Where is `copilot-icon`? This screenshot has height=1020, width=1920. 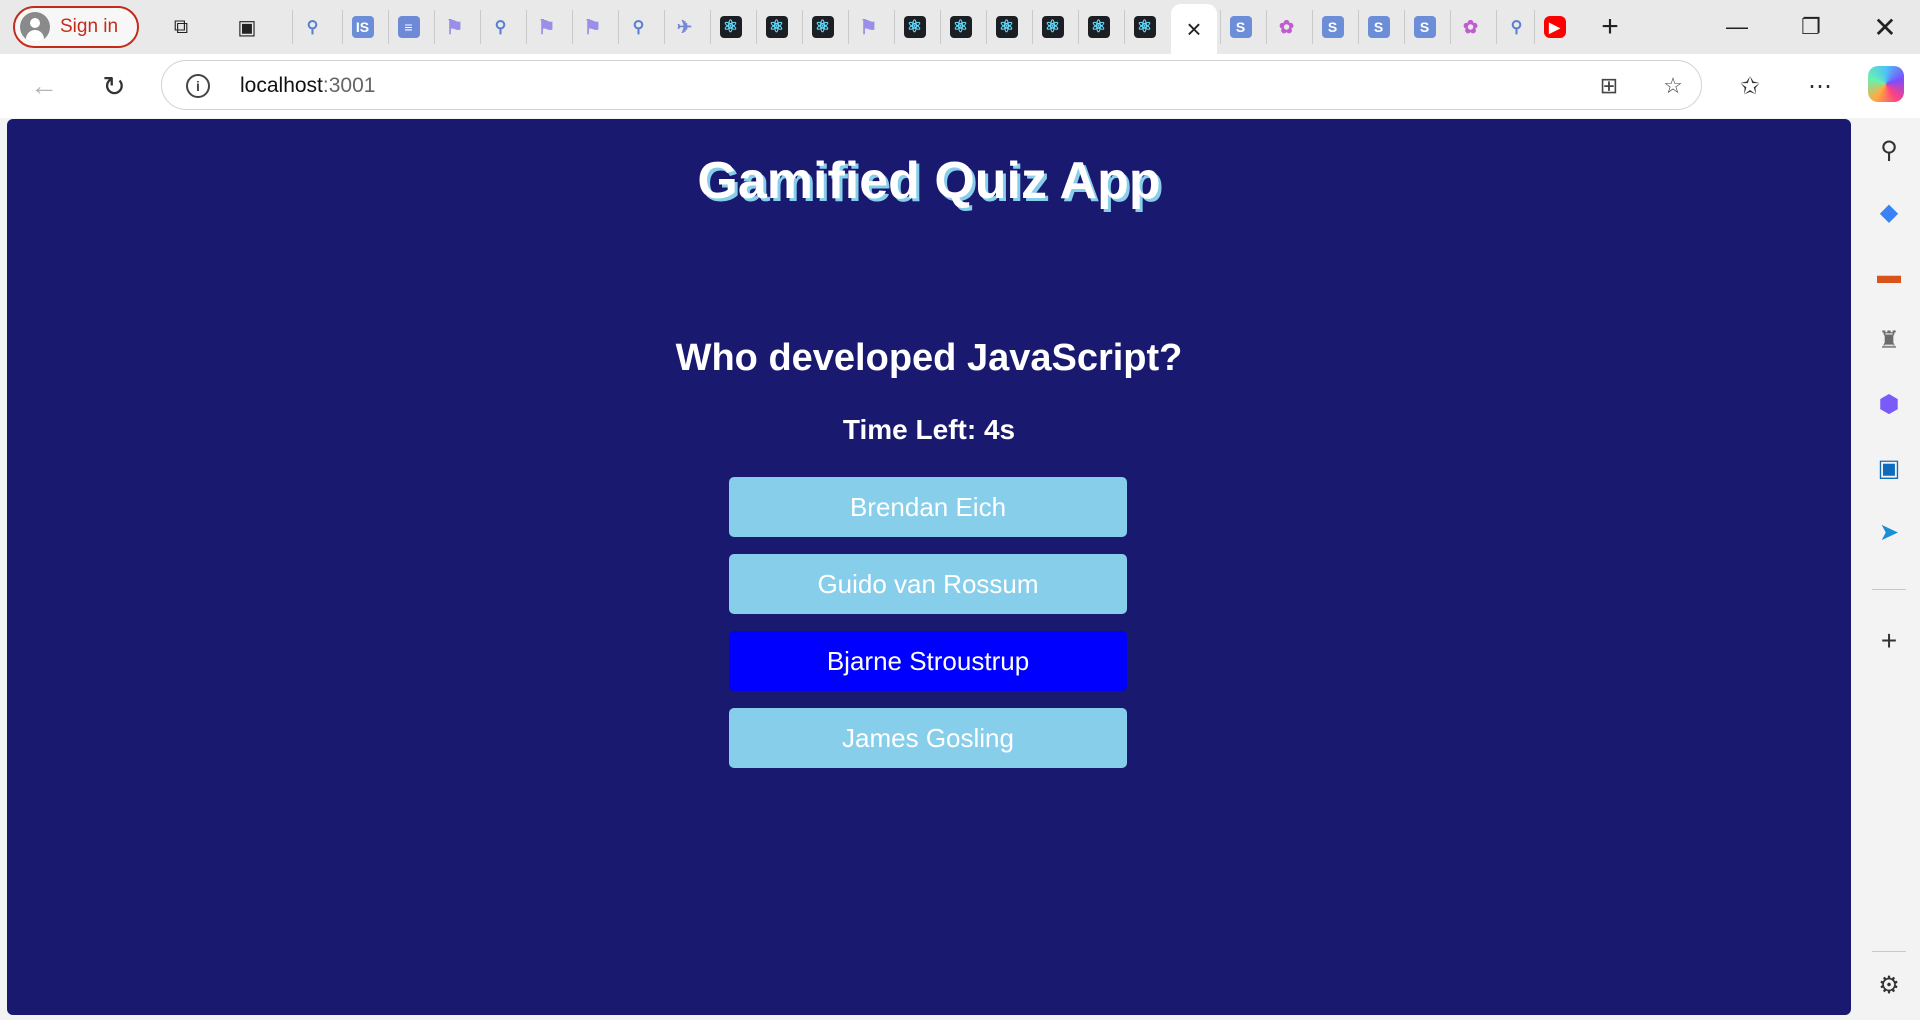 copilot-icon is located at coordinates (1886, 84).